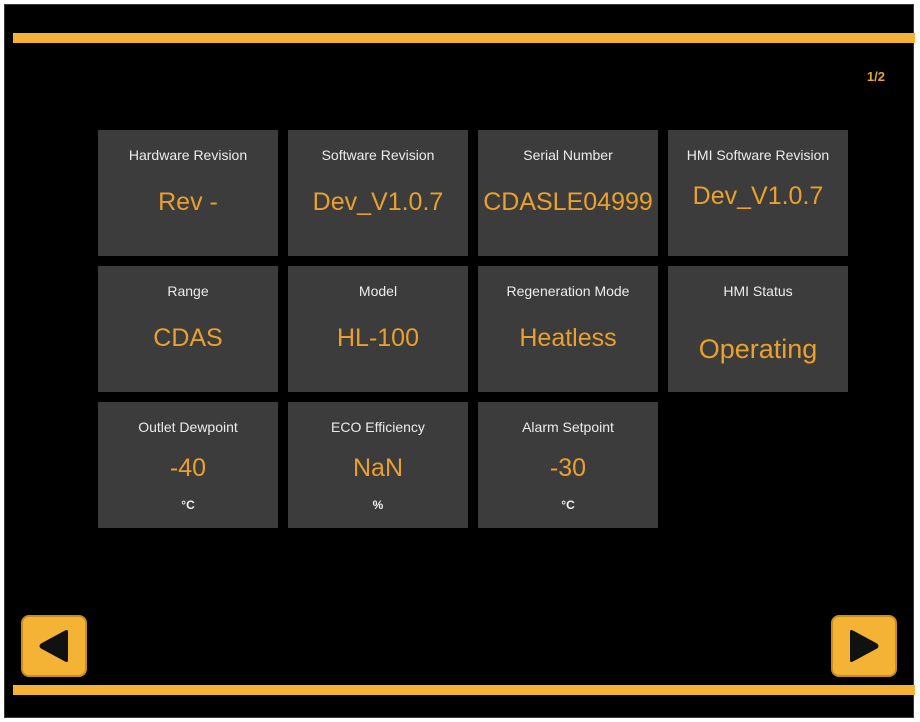 The width and height of the screenshot is (920, 722). What do you see at coordinates (464, 38) in the screenshot?
I see `top-accent-bar` at bounding box center [464, 38].